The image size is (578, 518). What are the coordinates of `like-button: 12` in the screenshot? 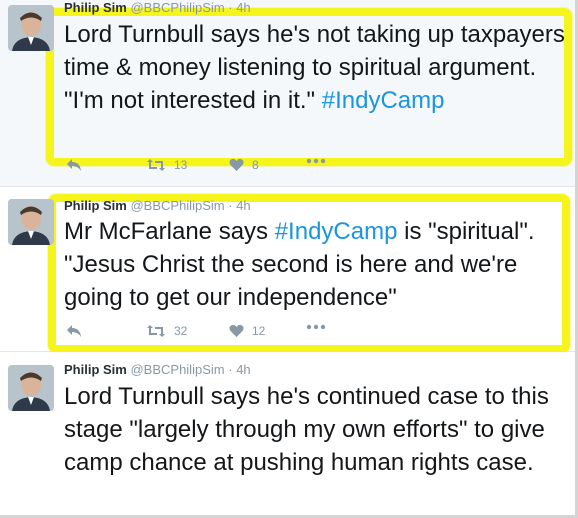 It's located at (247, 331).